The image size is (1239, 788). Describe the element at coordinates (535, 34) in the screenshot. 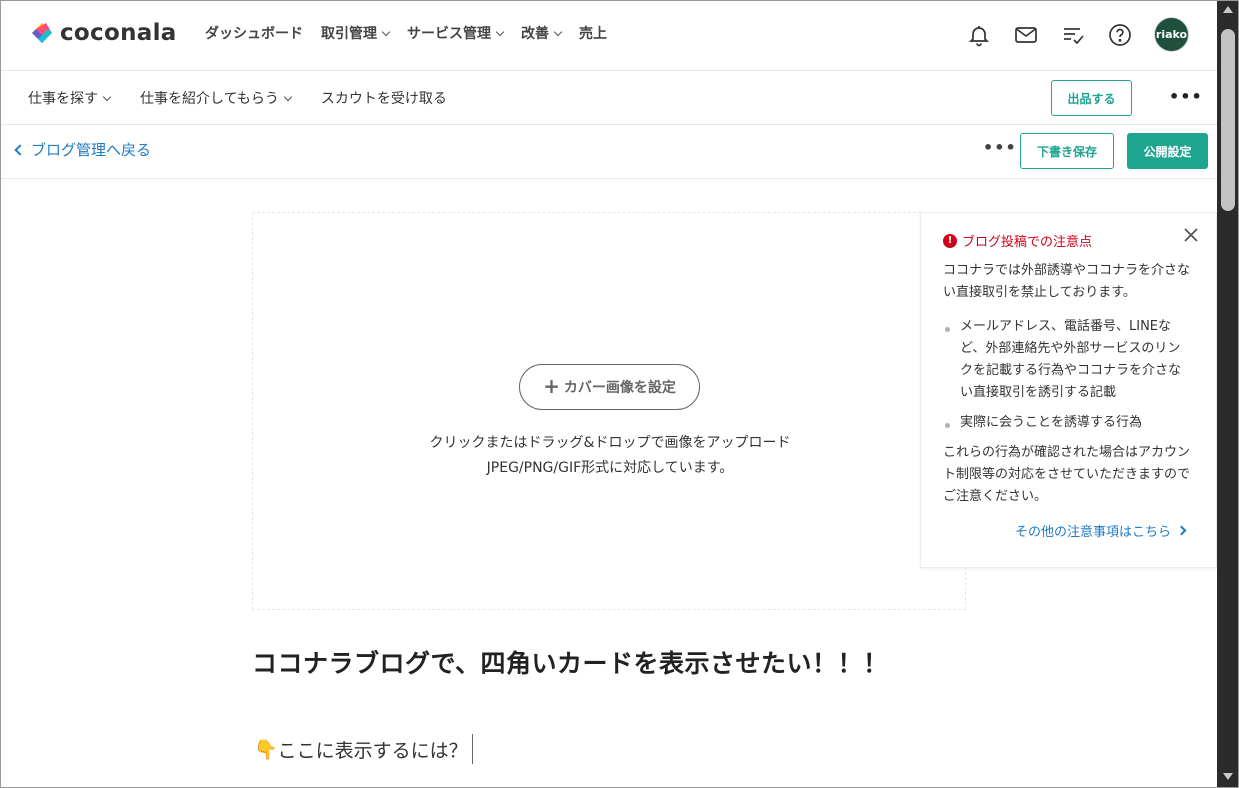

I see `nav-improvement-label: 改善` at that location.